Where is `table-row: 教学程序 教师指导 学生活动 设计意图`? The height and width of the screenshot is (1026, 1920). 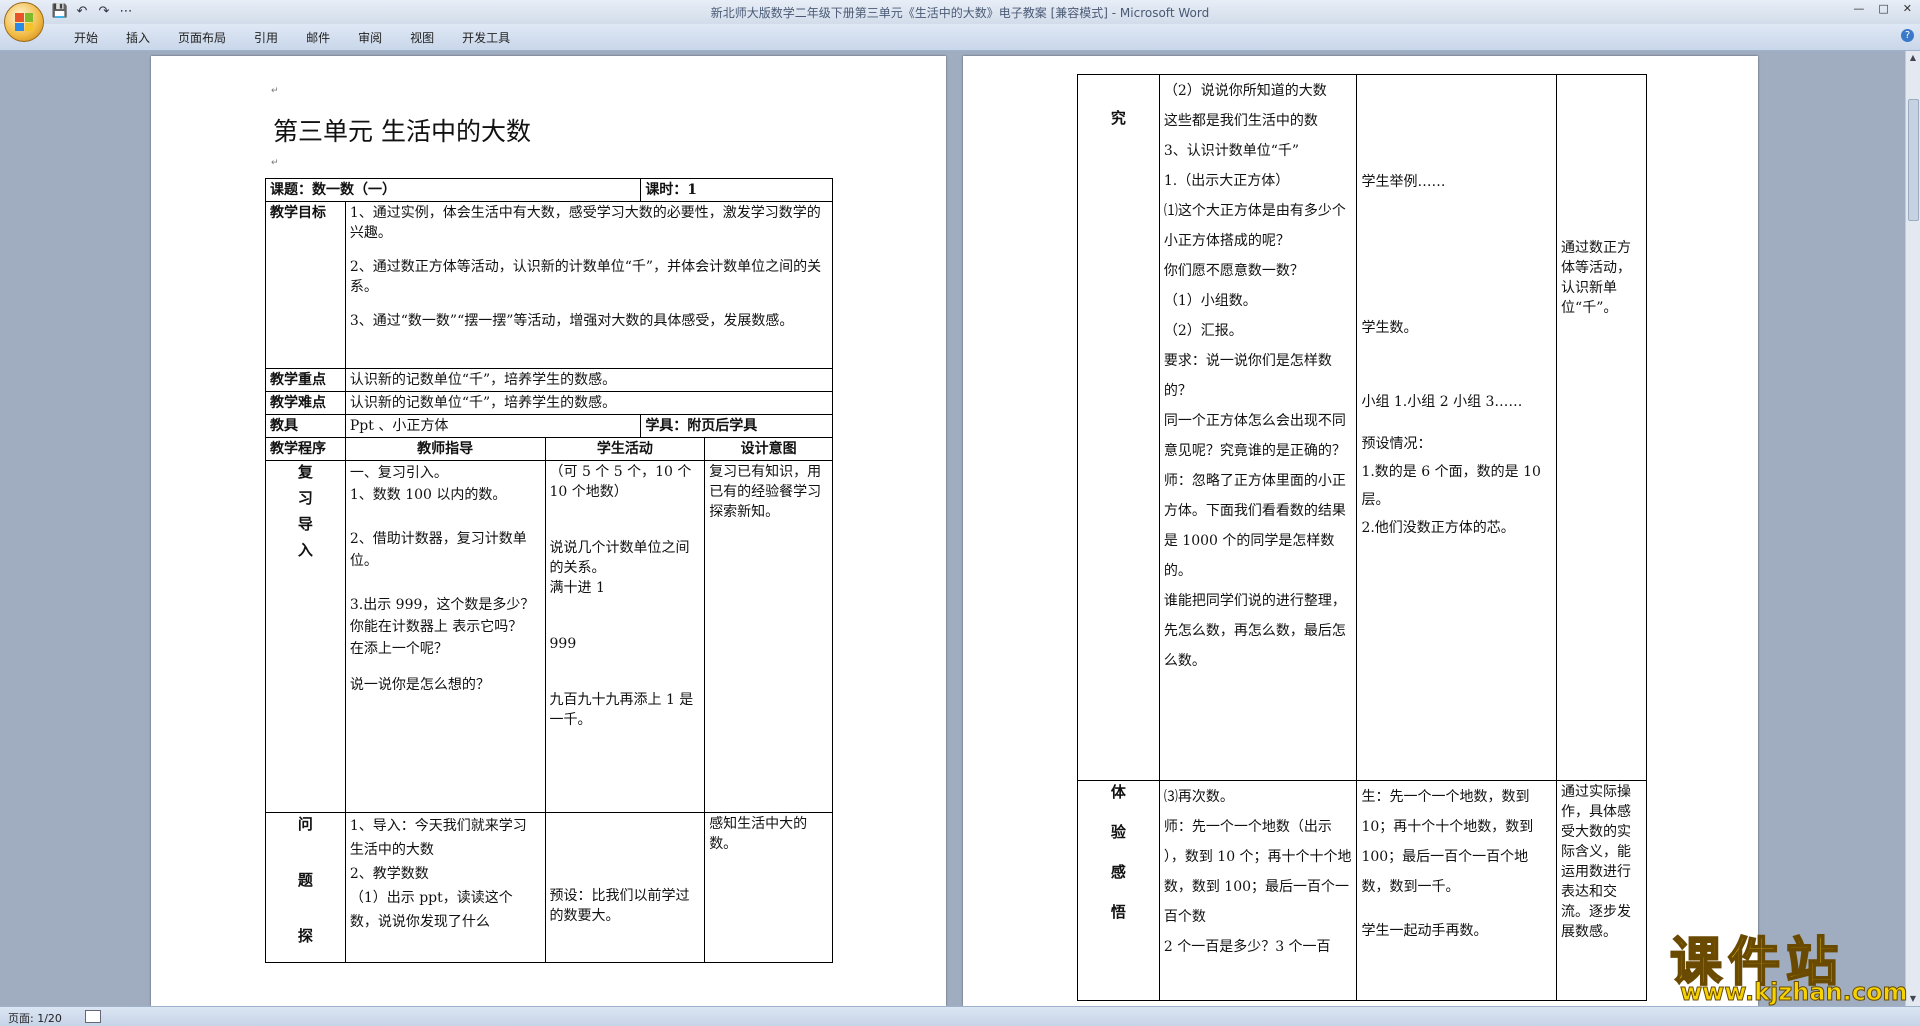
table-row: 教学程序 教师指导 学生活动 设计意图 is located at coordinates (549, 449).